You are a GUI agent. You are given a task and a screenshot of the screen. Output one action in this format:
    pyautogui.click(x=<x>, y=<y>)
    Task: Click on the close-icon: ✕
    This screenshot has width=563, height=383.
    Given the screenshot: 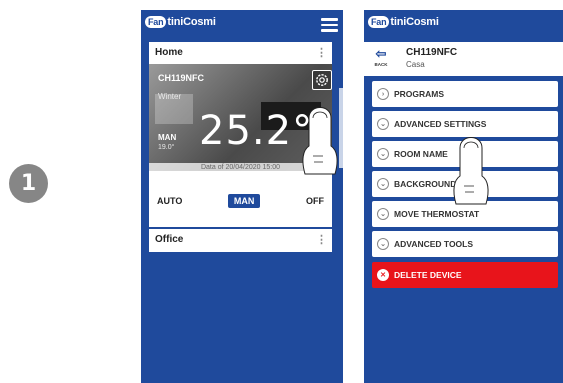 What is the action you would take?
    pyautogui.click(x=383, y=275)
    